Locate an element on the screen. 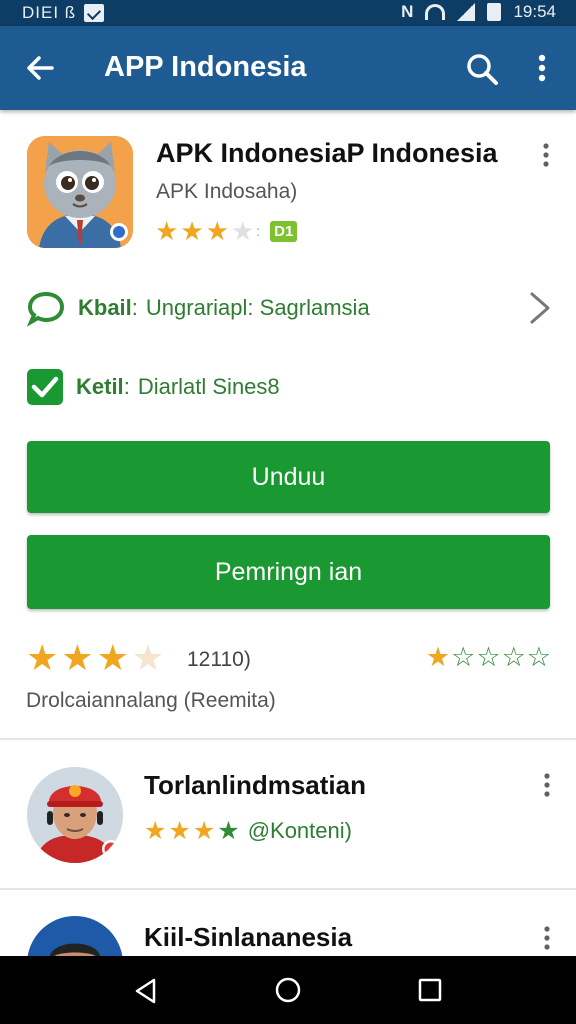 The width and height of the screenshot is (576, 1024). info-row-status: Ketil : Diarlatl Sines8 is located at coordinates (153, 387).